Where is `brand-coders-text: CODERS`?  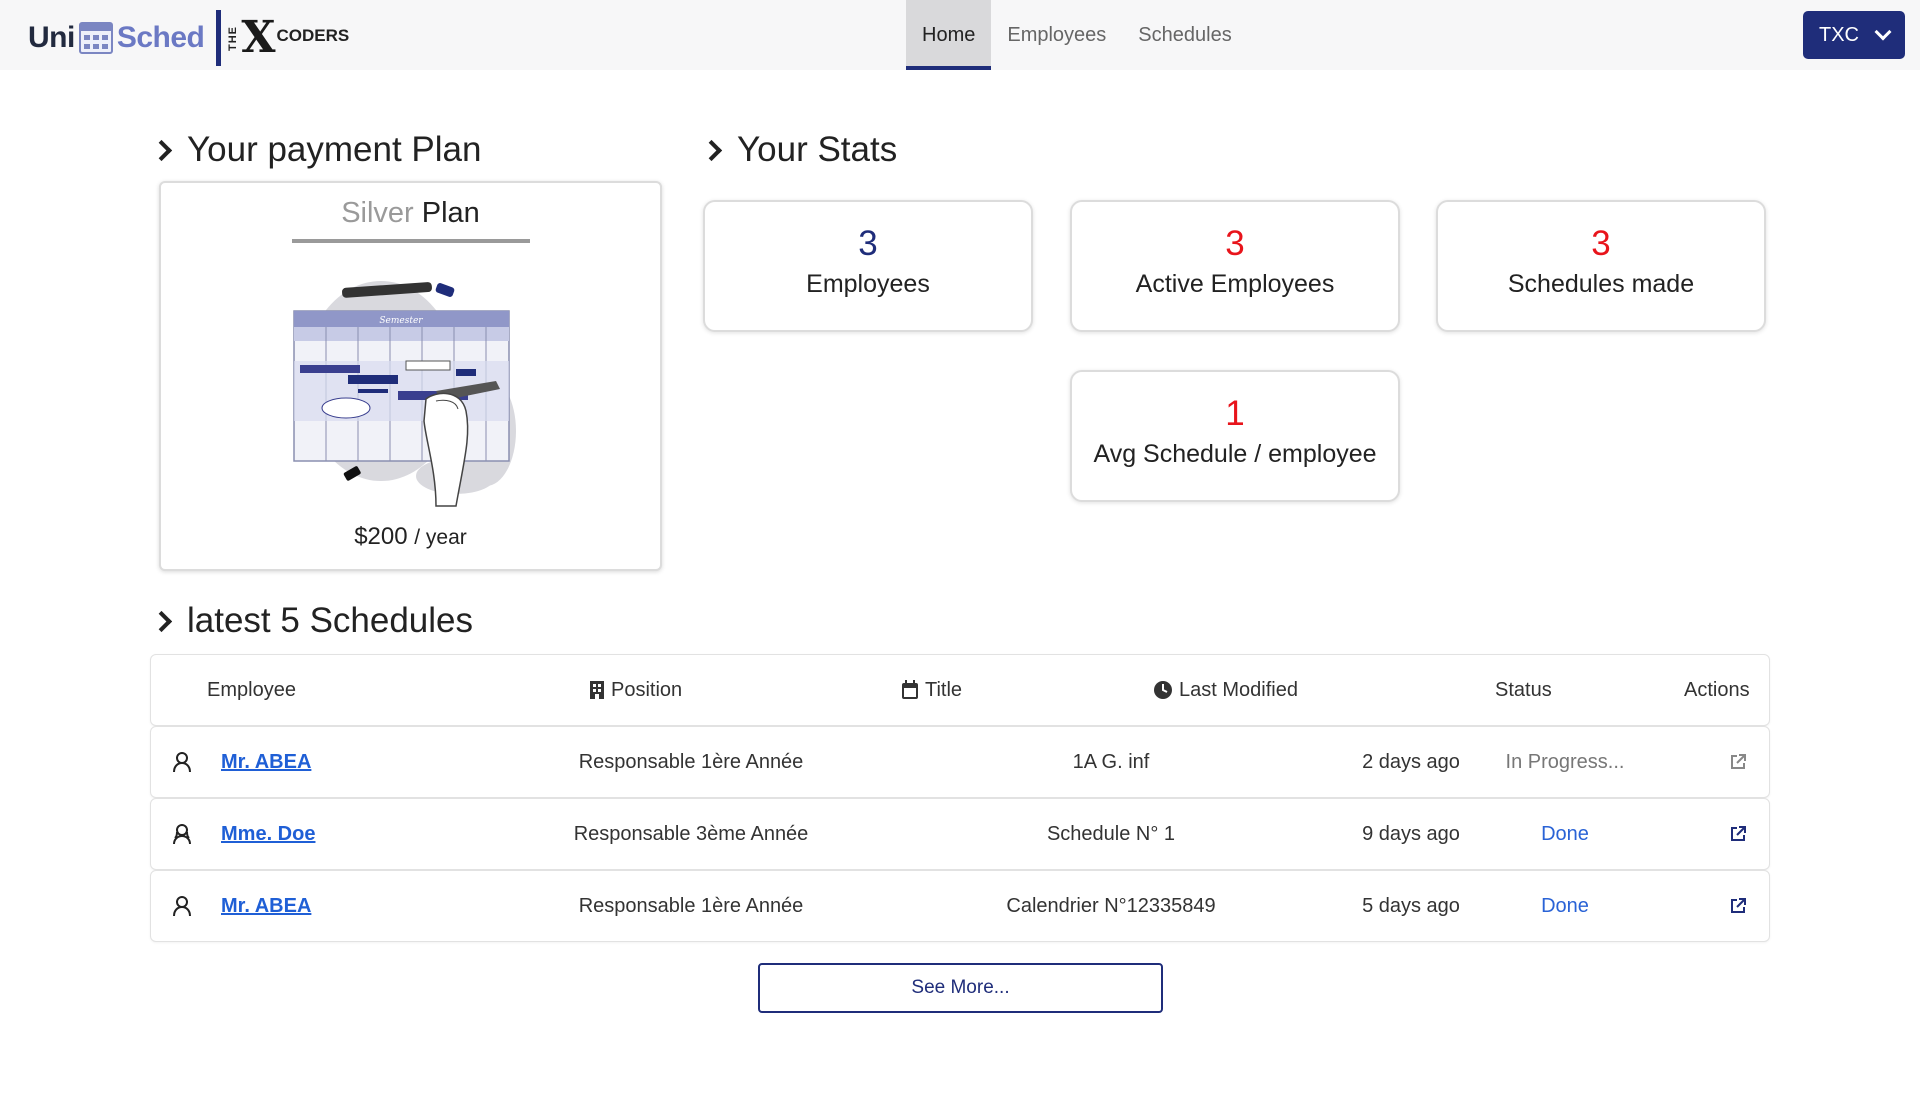 brand-coders-text: CODERS is located at coordinates (313, 35).